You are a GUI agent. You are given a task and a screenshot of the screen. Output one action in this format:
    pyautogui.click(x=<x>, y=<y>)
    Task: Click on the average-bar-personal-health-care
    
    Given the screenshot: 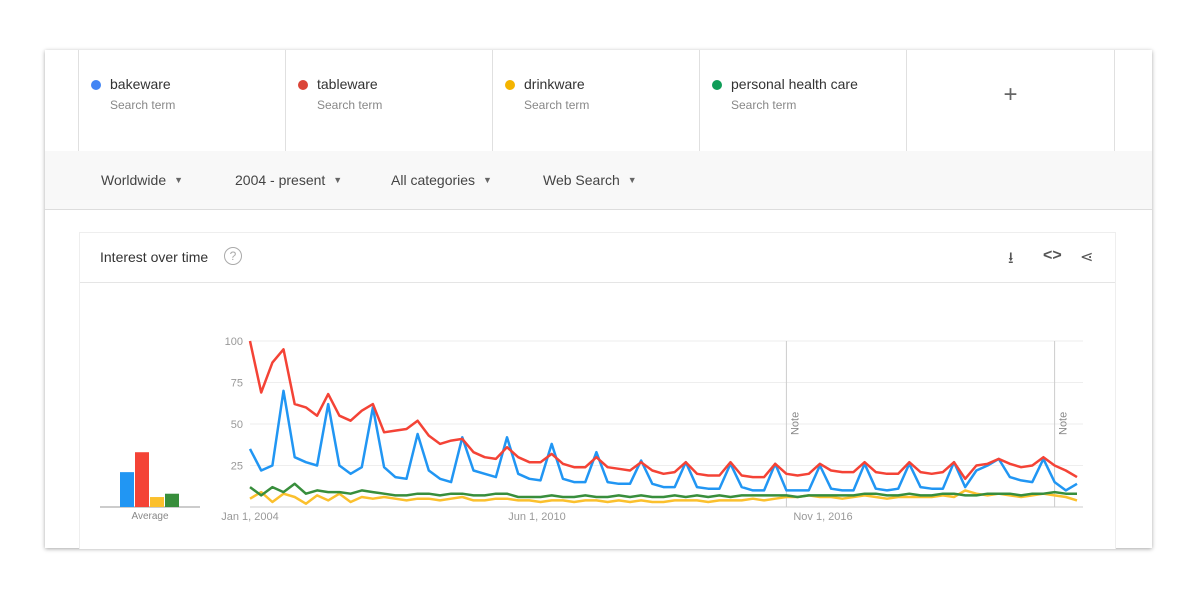 What is the action you would take?
    pyautogui.click(x=172, y=500)
    